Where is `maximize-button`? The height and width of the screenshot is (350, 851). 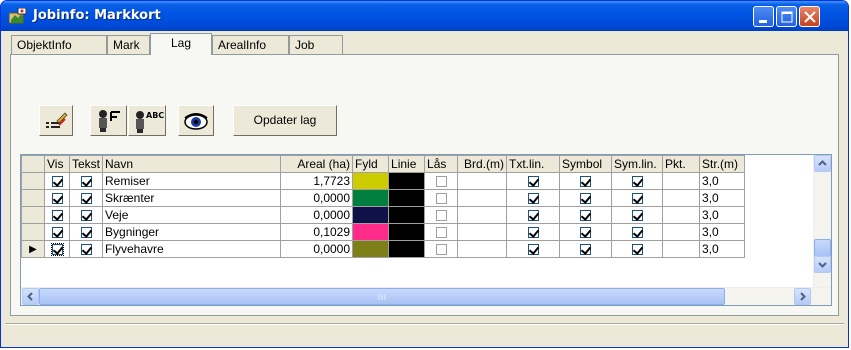 maximize-button is located at coordinates (786, 16).